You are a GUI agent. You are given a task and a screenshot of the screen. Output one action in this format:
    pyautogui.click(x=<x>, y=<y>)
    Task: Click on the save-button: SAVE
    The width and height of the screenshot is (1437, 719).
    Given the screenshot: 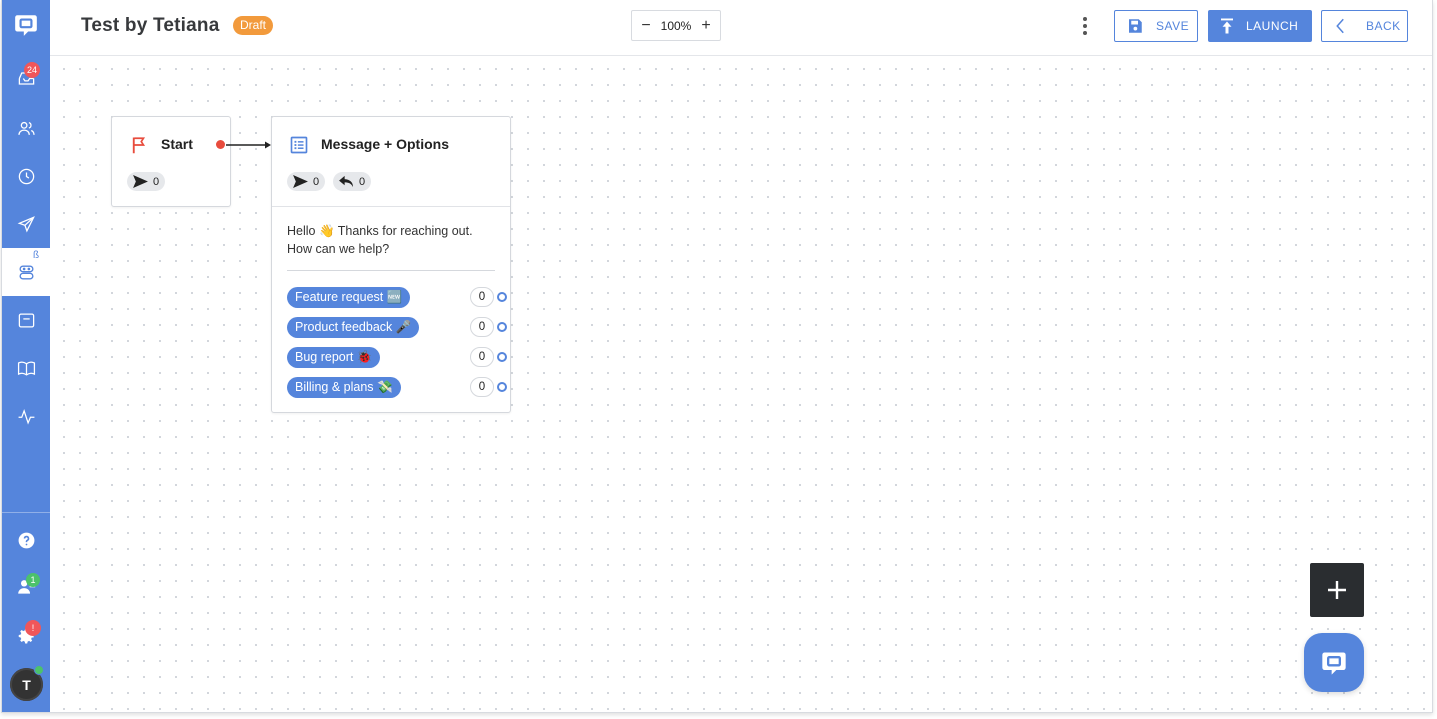 What is the action you would take?
    pyautogui.click(x=1156, y=26)
    